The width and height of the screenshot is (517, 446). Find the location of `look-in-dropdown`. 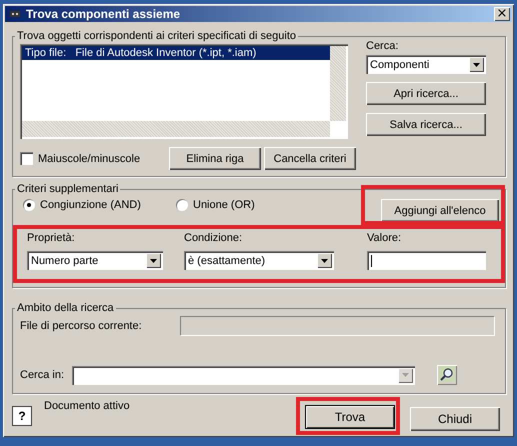

look-in-dropdown is located at coordinates (244, 375).